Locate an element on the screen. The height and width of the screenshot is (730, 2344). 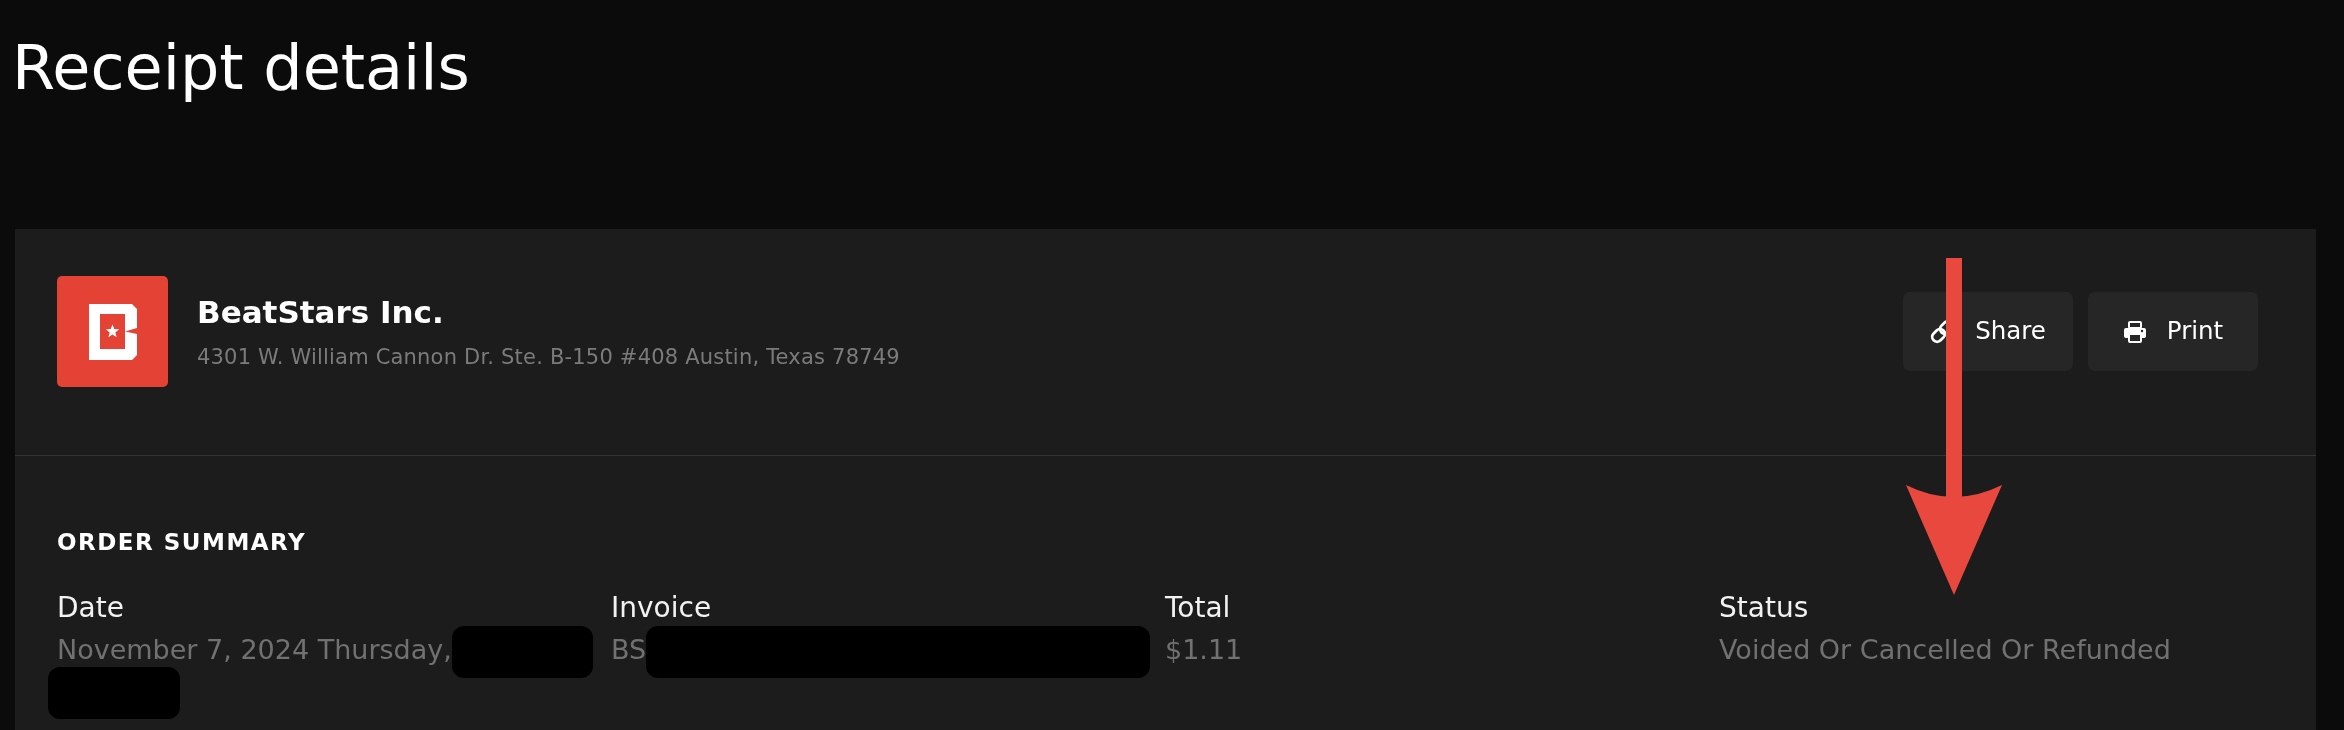
link-icon is located at coordinates (1939, 331).